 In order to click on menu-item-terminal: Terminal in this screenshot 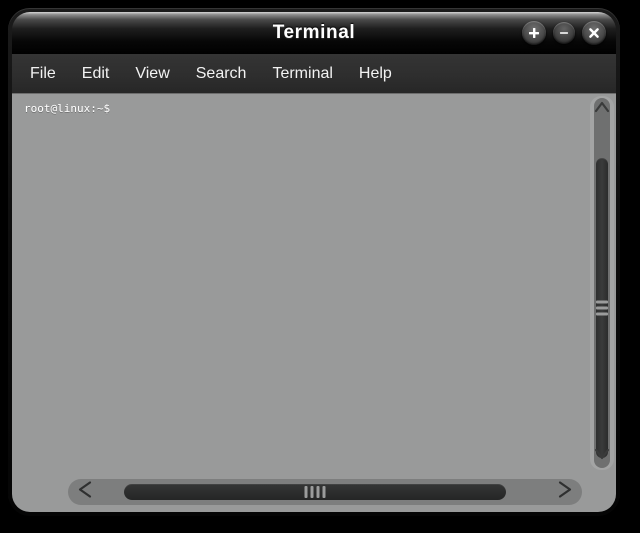, I will do `click(302, 74)`.